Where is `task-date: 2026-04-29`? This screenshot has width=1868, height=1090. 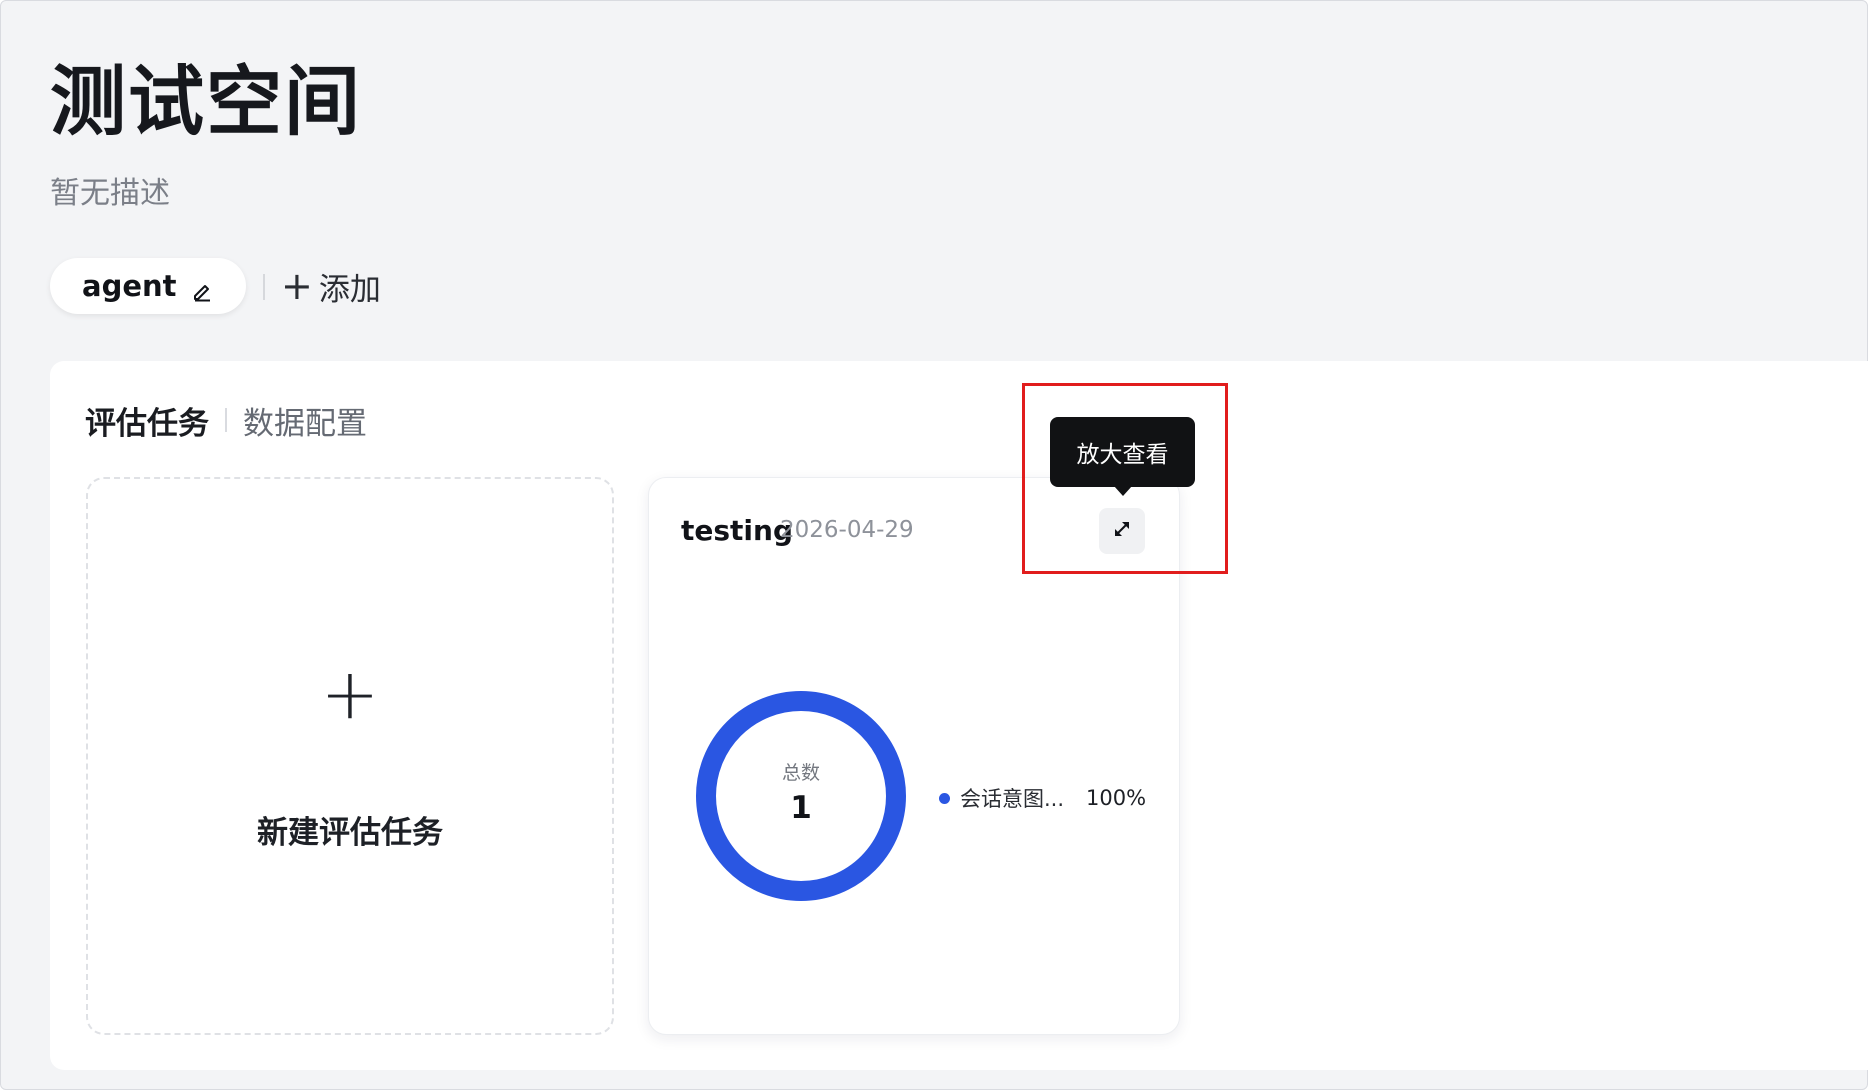
task-date: 2026-04-29 is located at coordinates (847, 530).